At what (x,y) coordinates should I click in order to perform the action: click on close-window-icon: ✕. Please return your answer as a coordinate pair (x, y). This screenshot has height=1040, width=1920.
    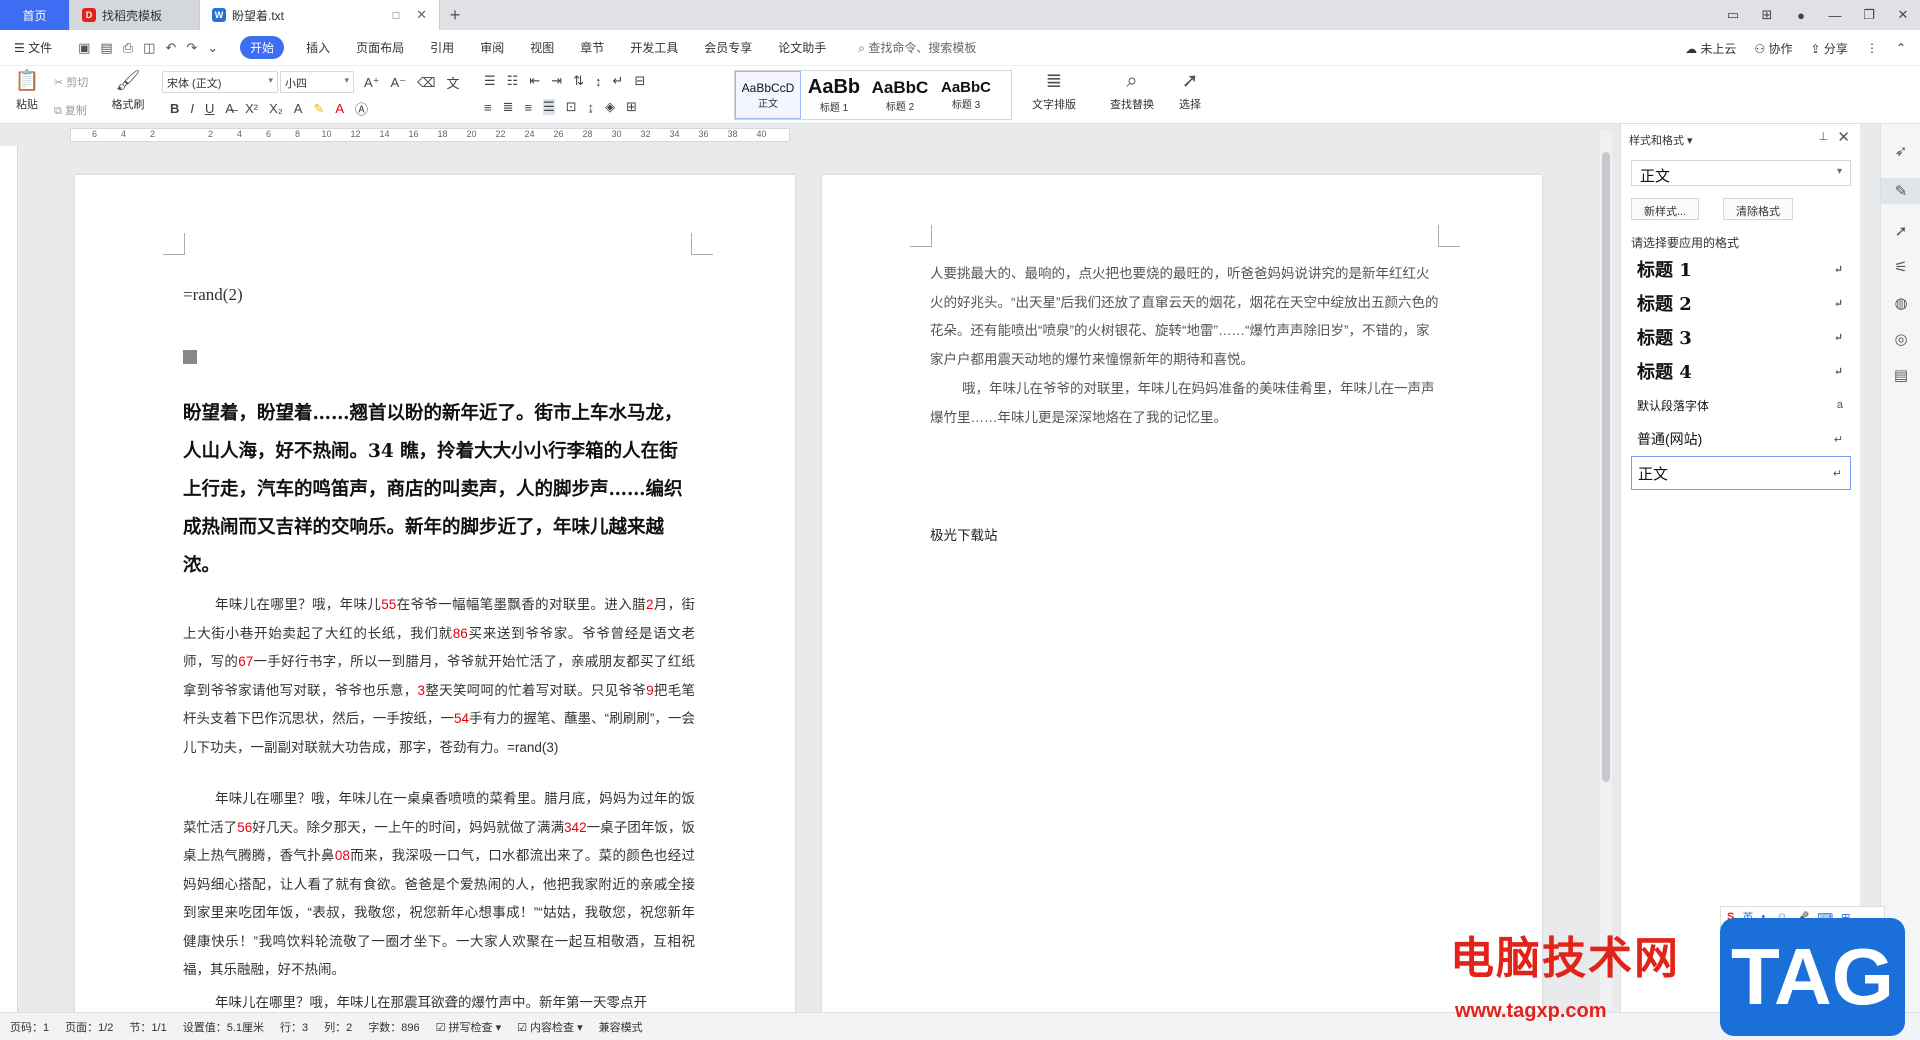
    Looking at the image, I should click on (1903, 15).